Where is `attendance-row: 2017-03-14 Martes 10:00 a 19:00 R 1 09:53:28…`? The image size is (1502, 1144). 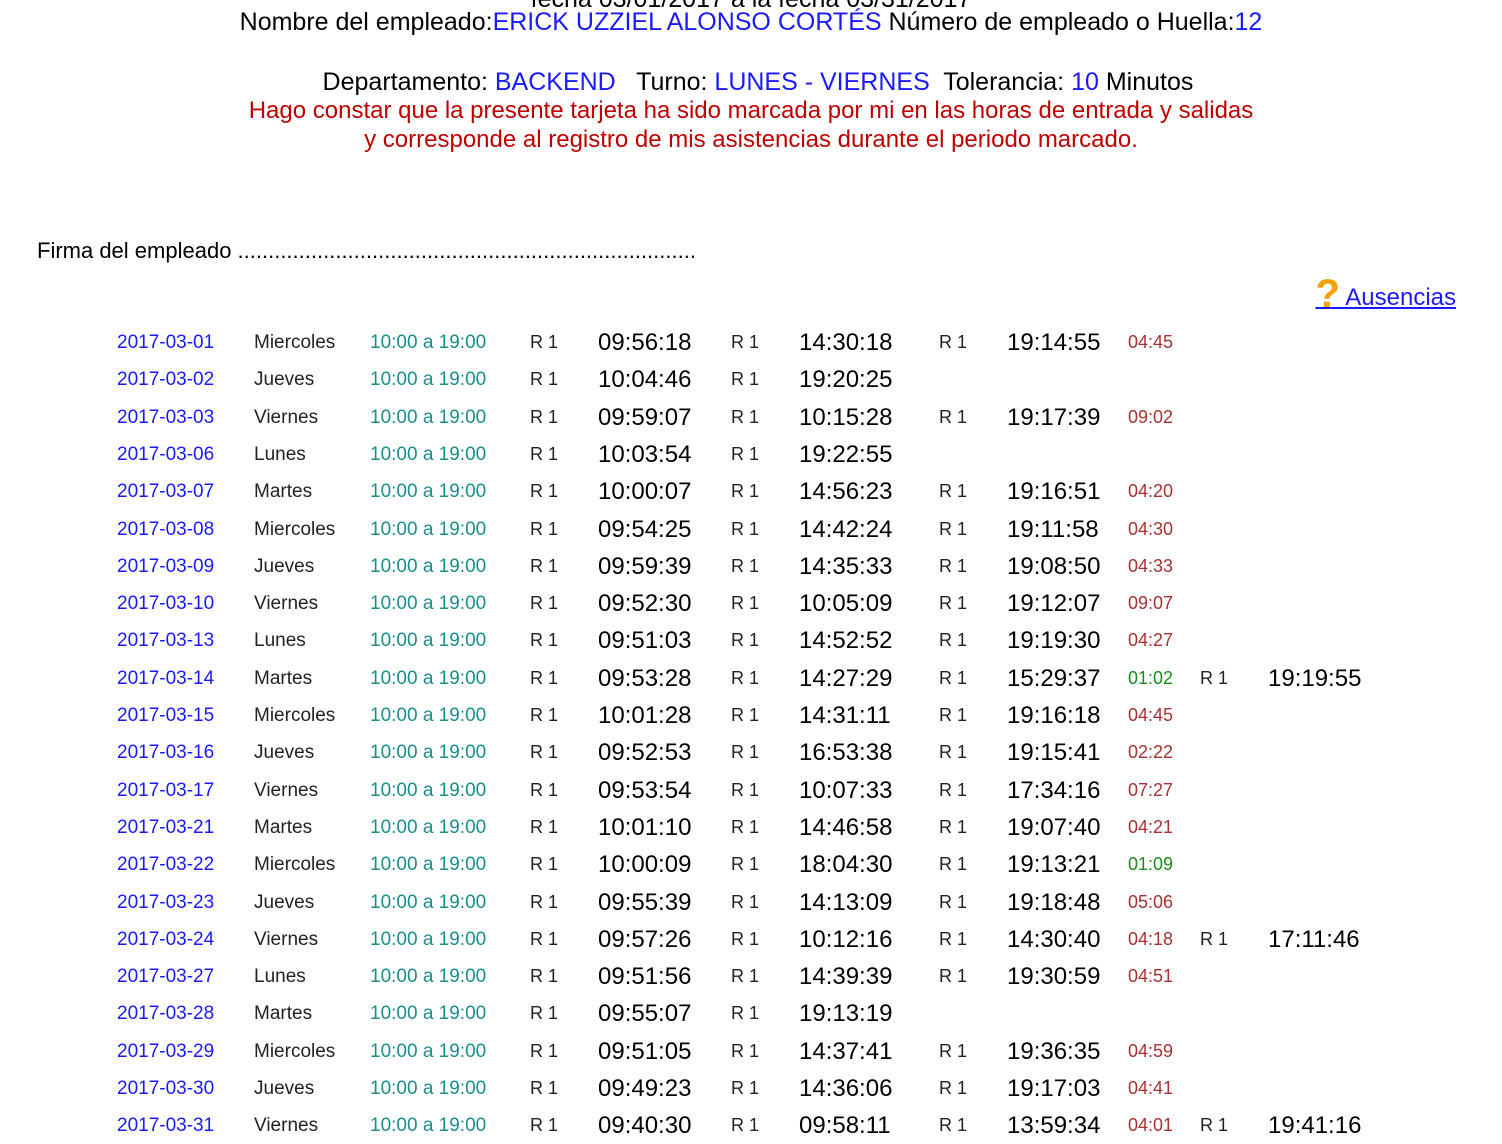 attendance-row: 2017-03-14 Martes 10:00 a 19:00 R 1 09:53:28… is located at coordinates (751, 678).